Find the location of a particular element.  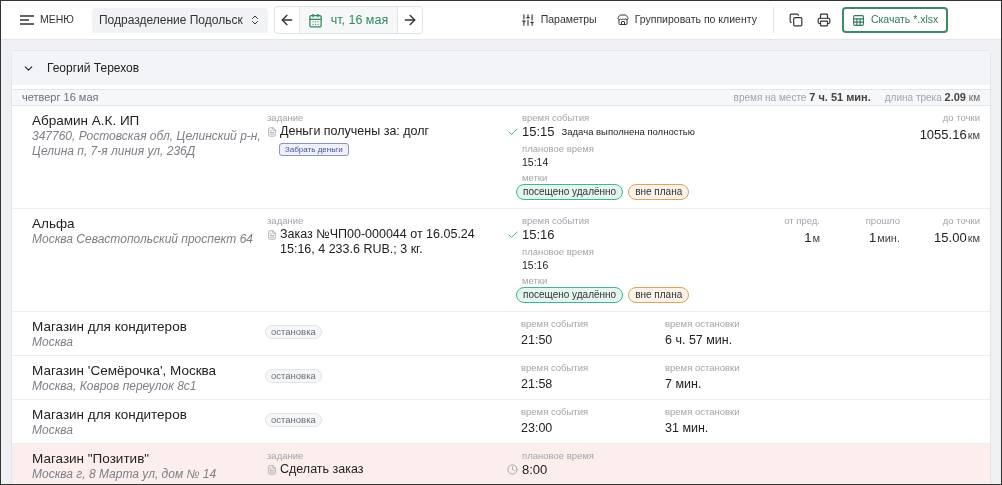

group-by-client-button: Группировать по клиенту is located at coordinates (686, 20).